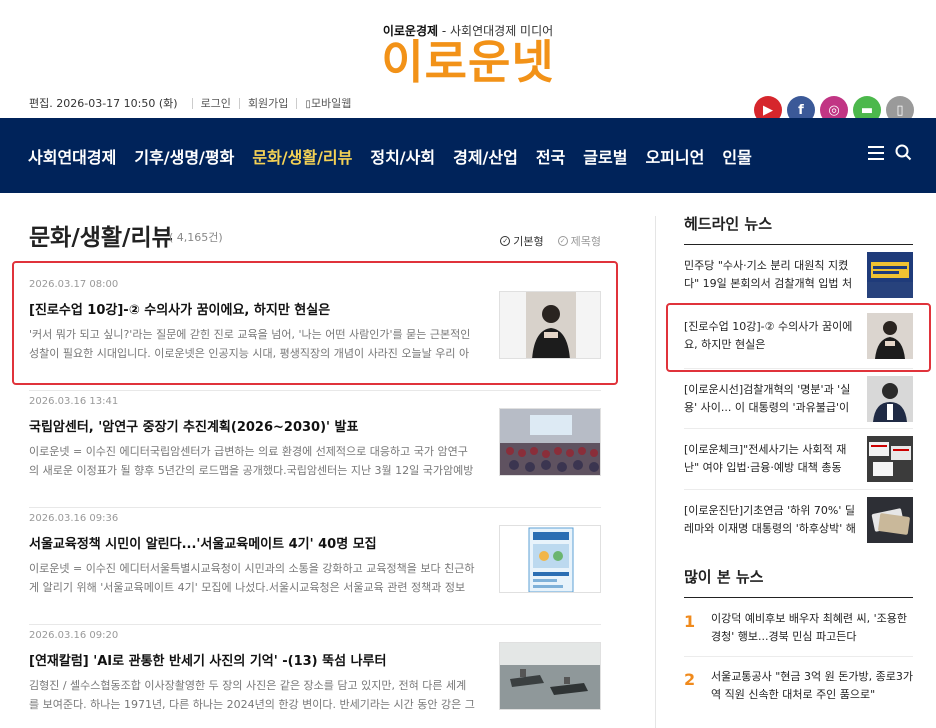 The image size is (936, 728). I want to click on article-title: [연재칼럼] 'AI로 관통한 반세기 사진의 기억' -(13) 뚝섬 나루터, so click(254, 659).